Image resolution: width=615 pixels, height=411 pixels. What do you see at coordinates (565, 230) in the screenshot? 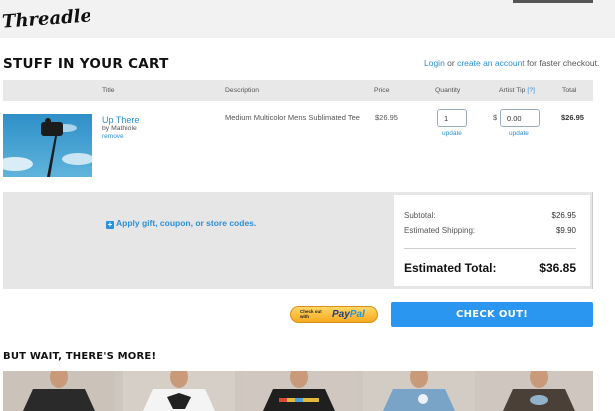
I see `shipping-value: $9.90` at bounding box center [565, 230].